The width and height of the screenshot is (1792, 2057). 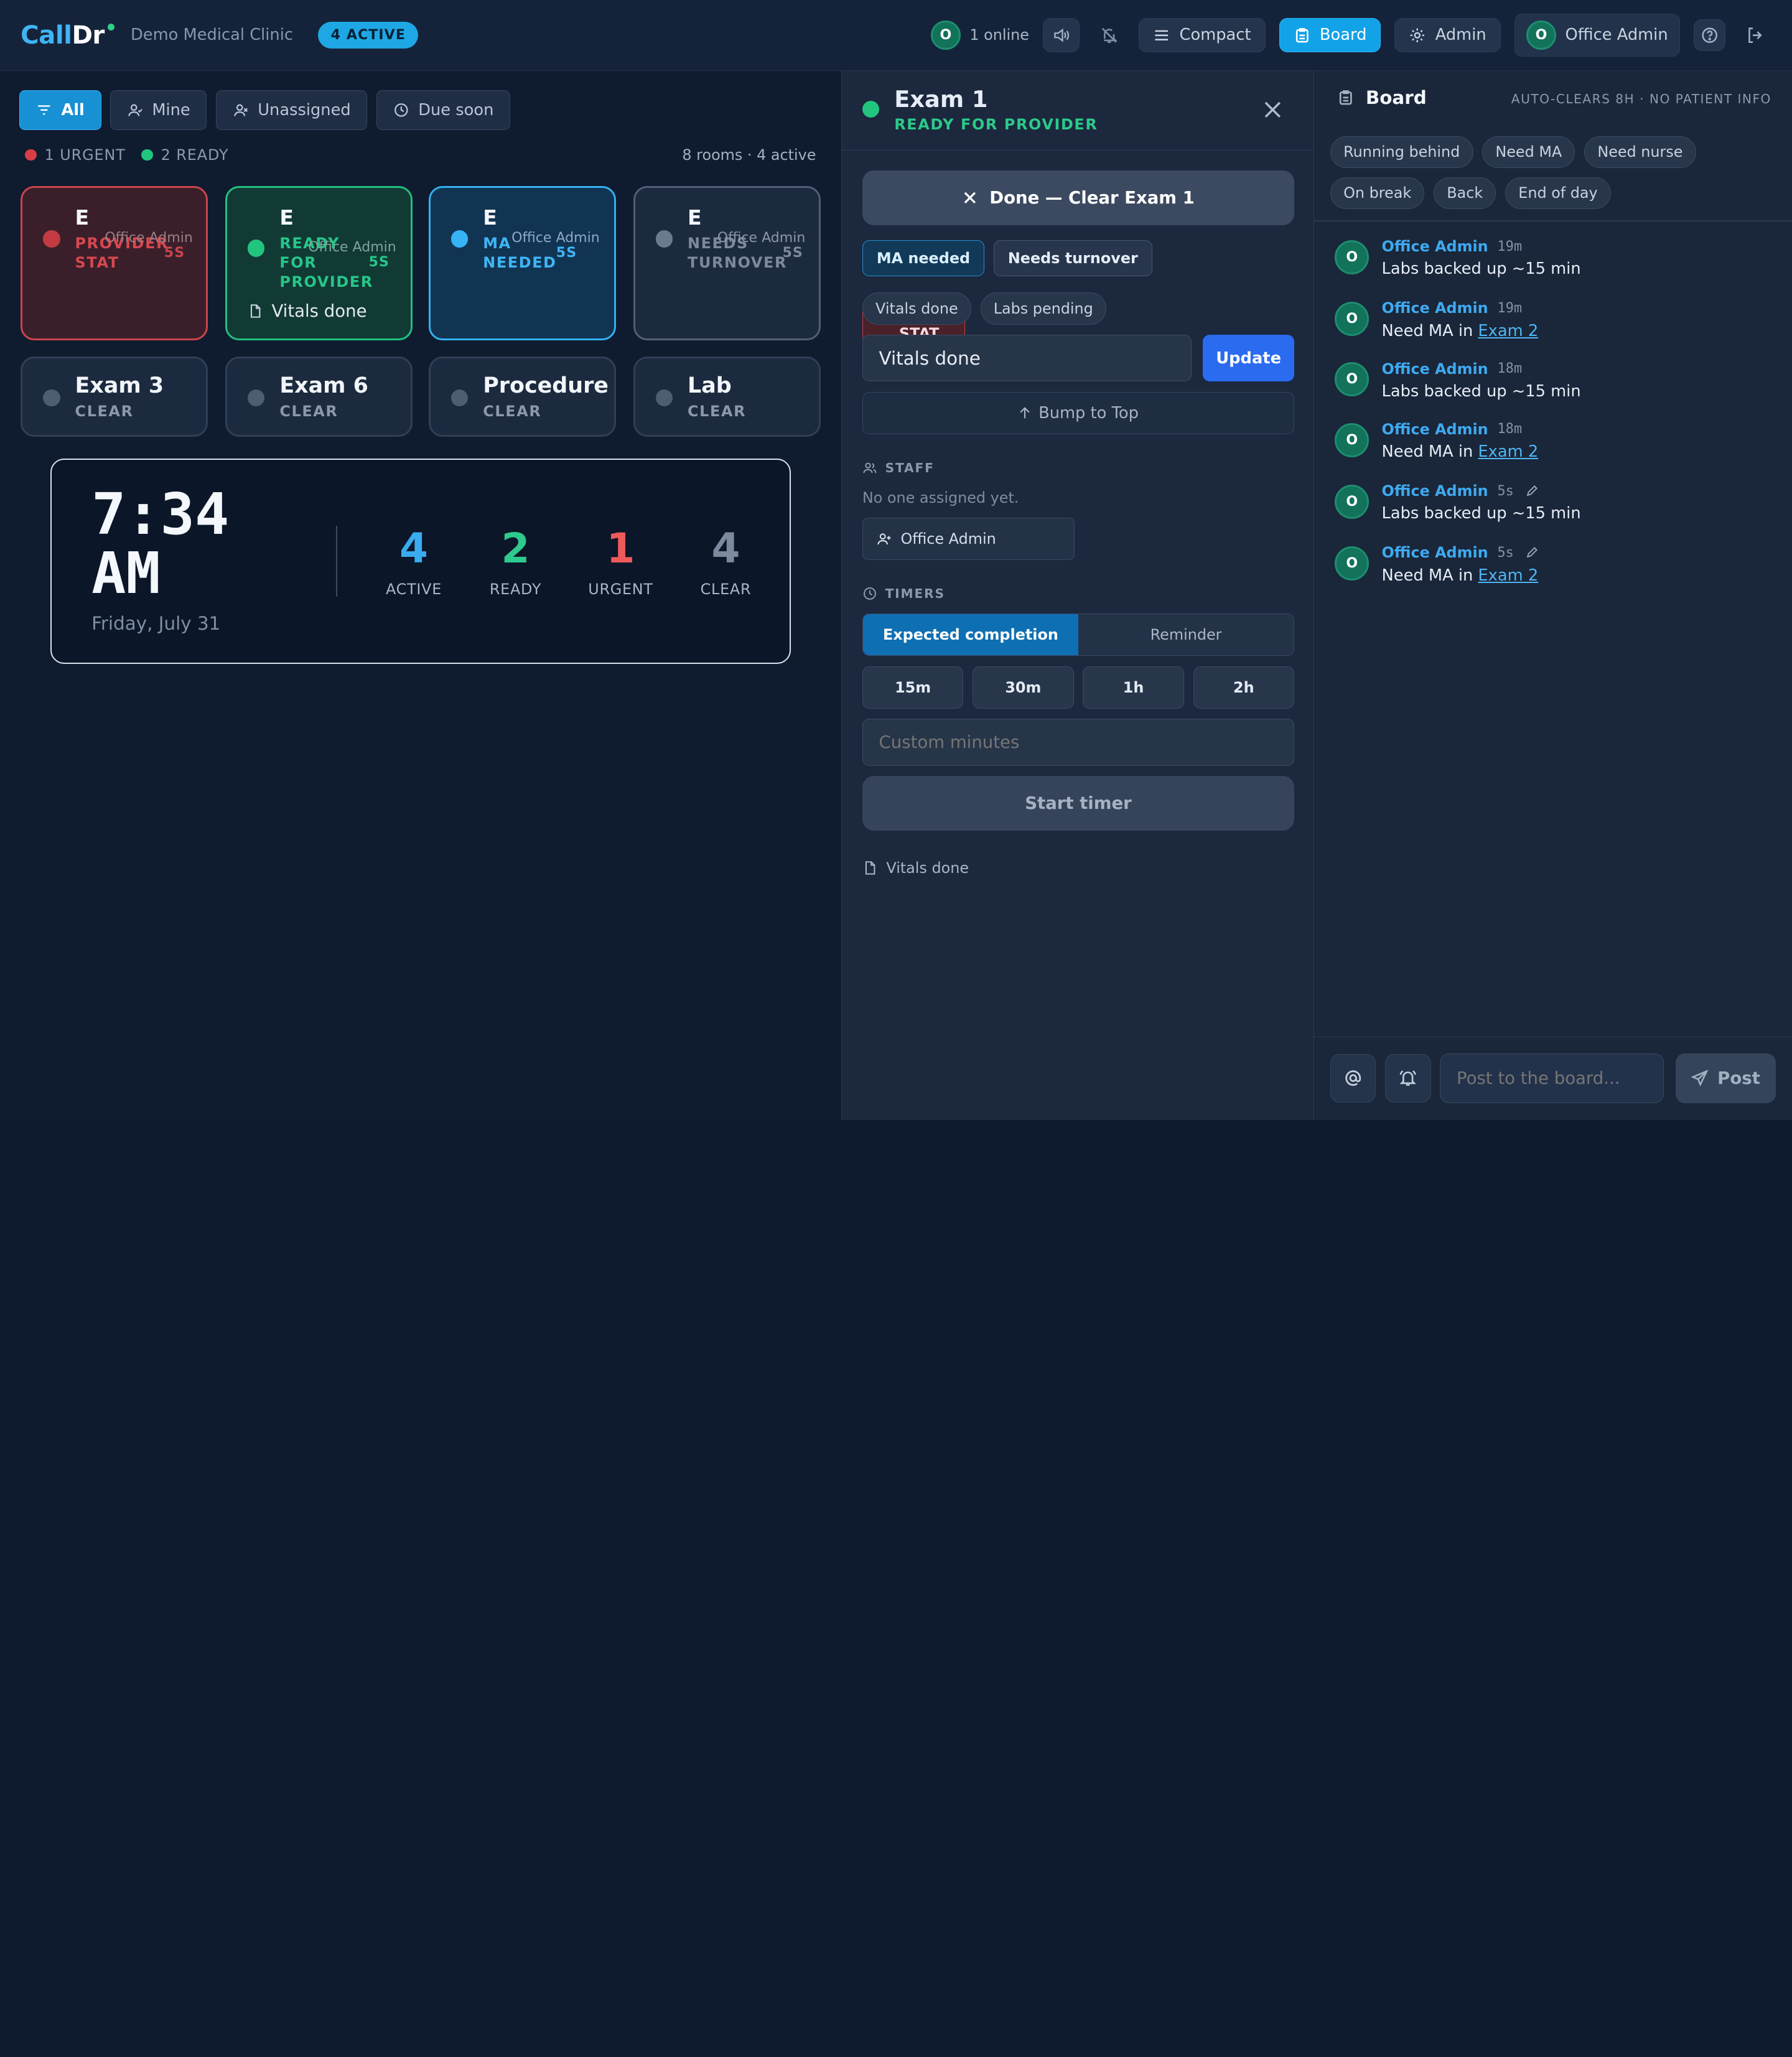 What do you see at coordinates (1482, 369) in the screenshot?
I see `message-header: Office Admin 18m` at bounding box center [1482, 369].